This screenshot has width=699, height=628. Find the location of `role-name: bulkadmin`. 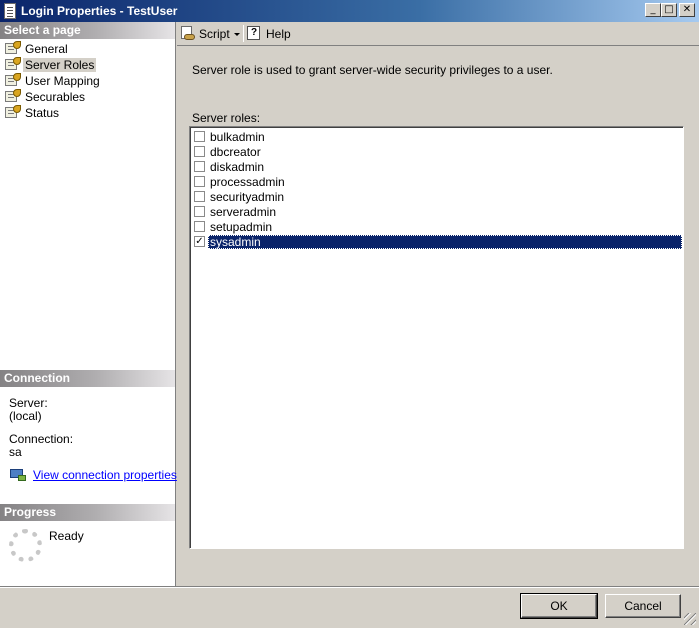

role-name: bulkadmin is located at coordinates (237, 137).